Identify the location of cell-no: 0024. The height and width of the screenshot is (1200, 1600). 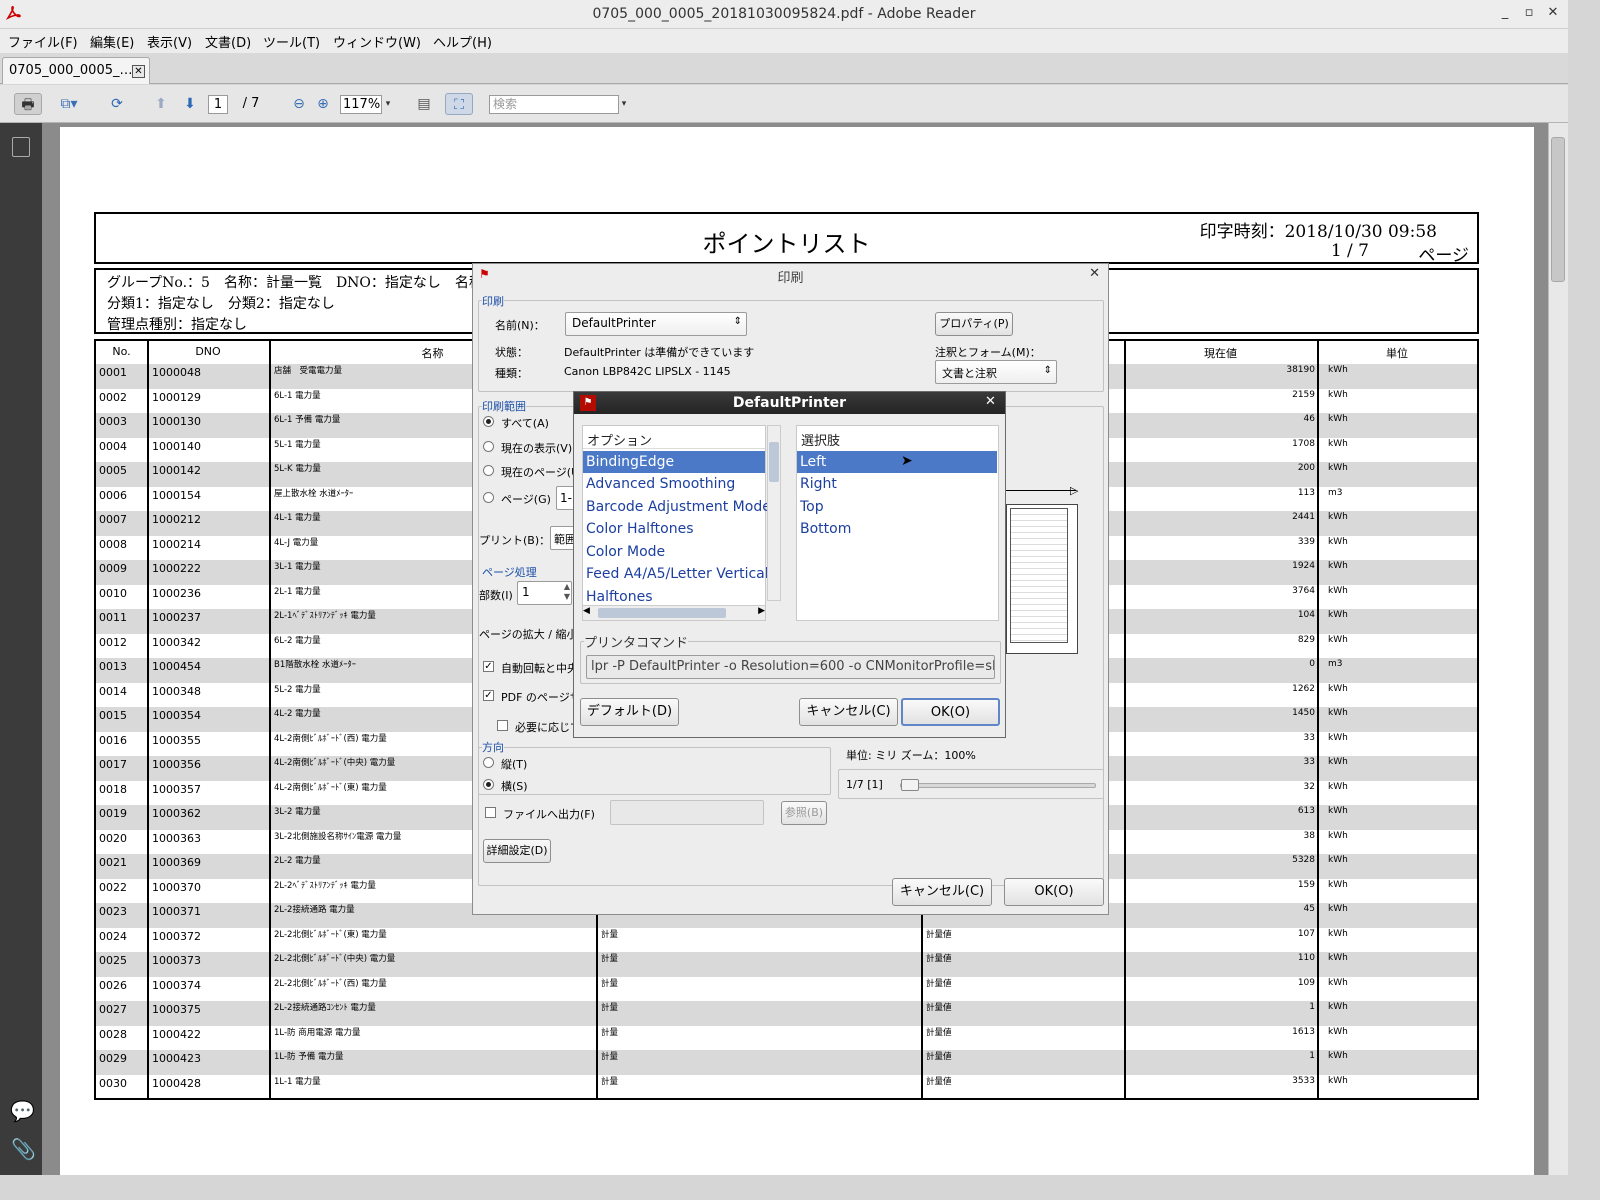
(113, 936).